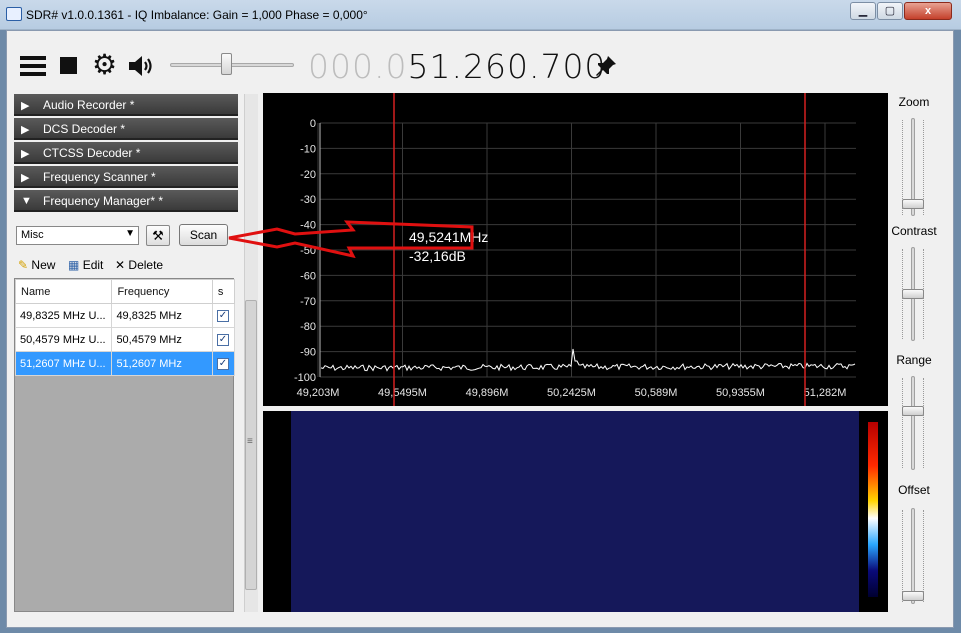 The image size is (961, 633). Describe the element at coordinates (308, 200) in the screenshot. I see `y-tick-label: -30` at that location.